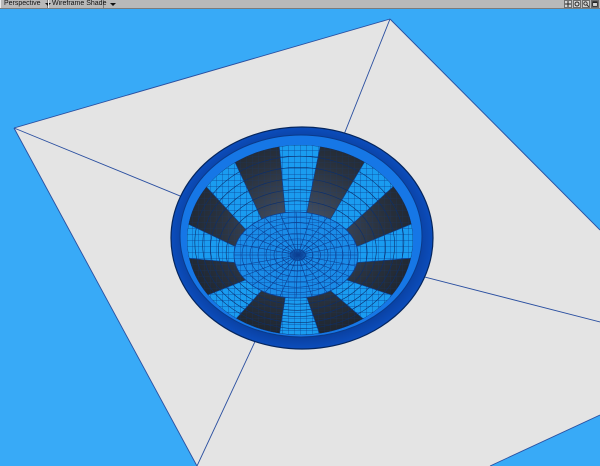 The image size is (600, 466). I want to click on bowl-center-dome, so click(296, 255).